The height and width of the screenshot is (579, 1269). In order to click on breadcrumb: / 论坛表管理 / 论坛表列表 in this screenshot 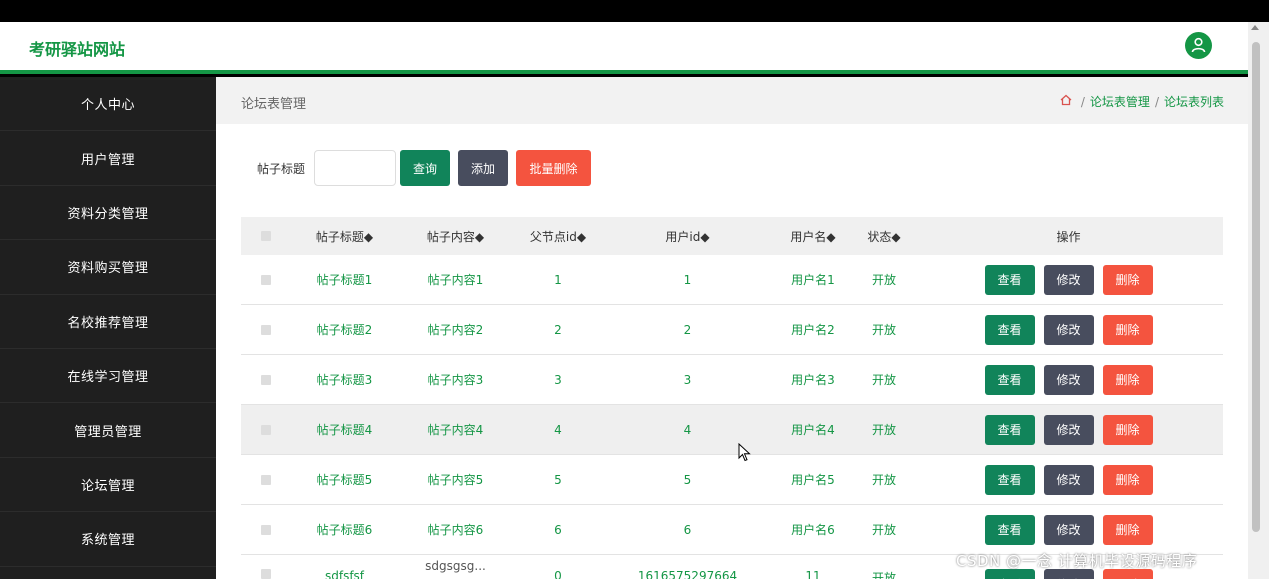, I will do `click(1142, 101)`.